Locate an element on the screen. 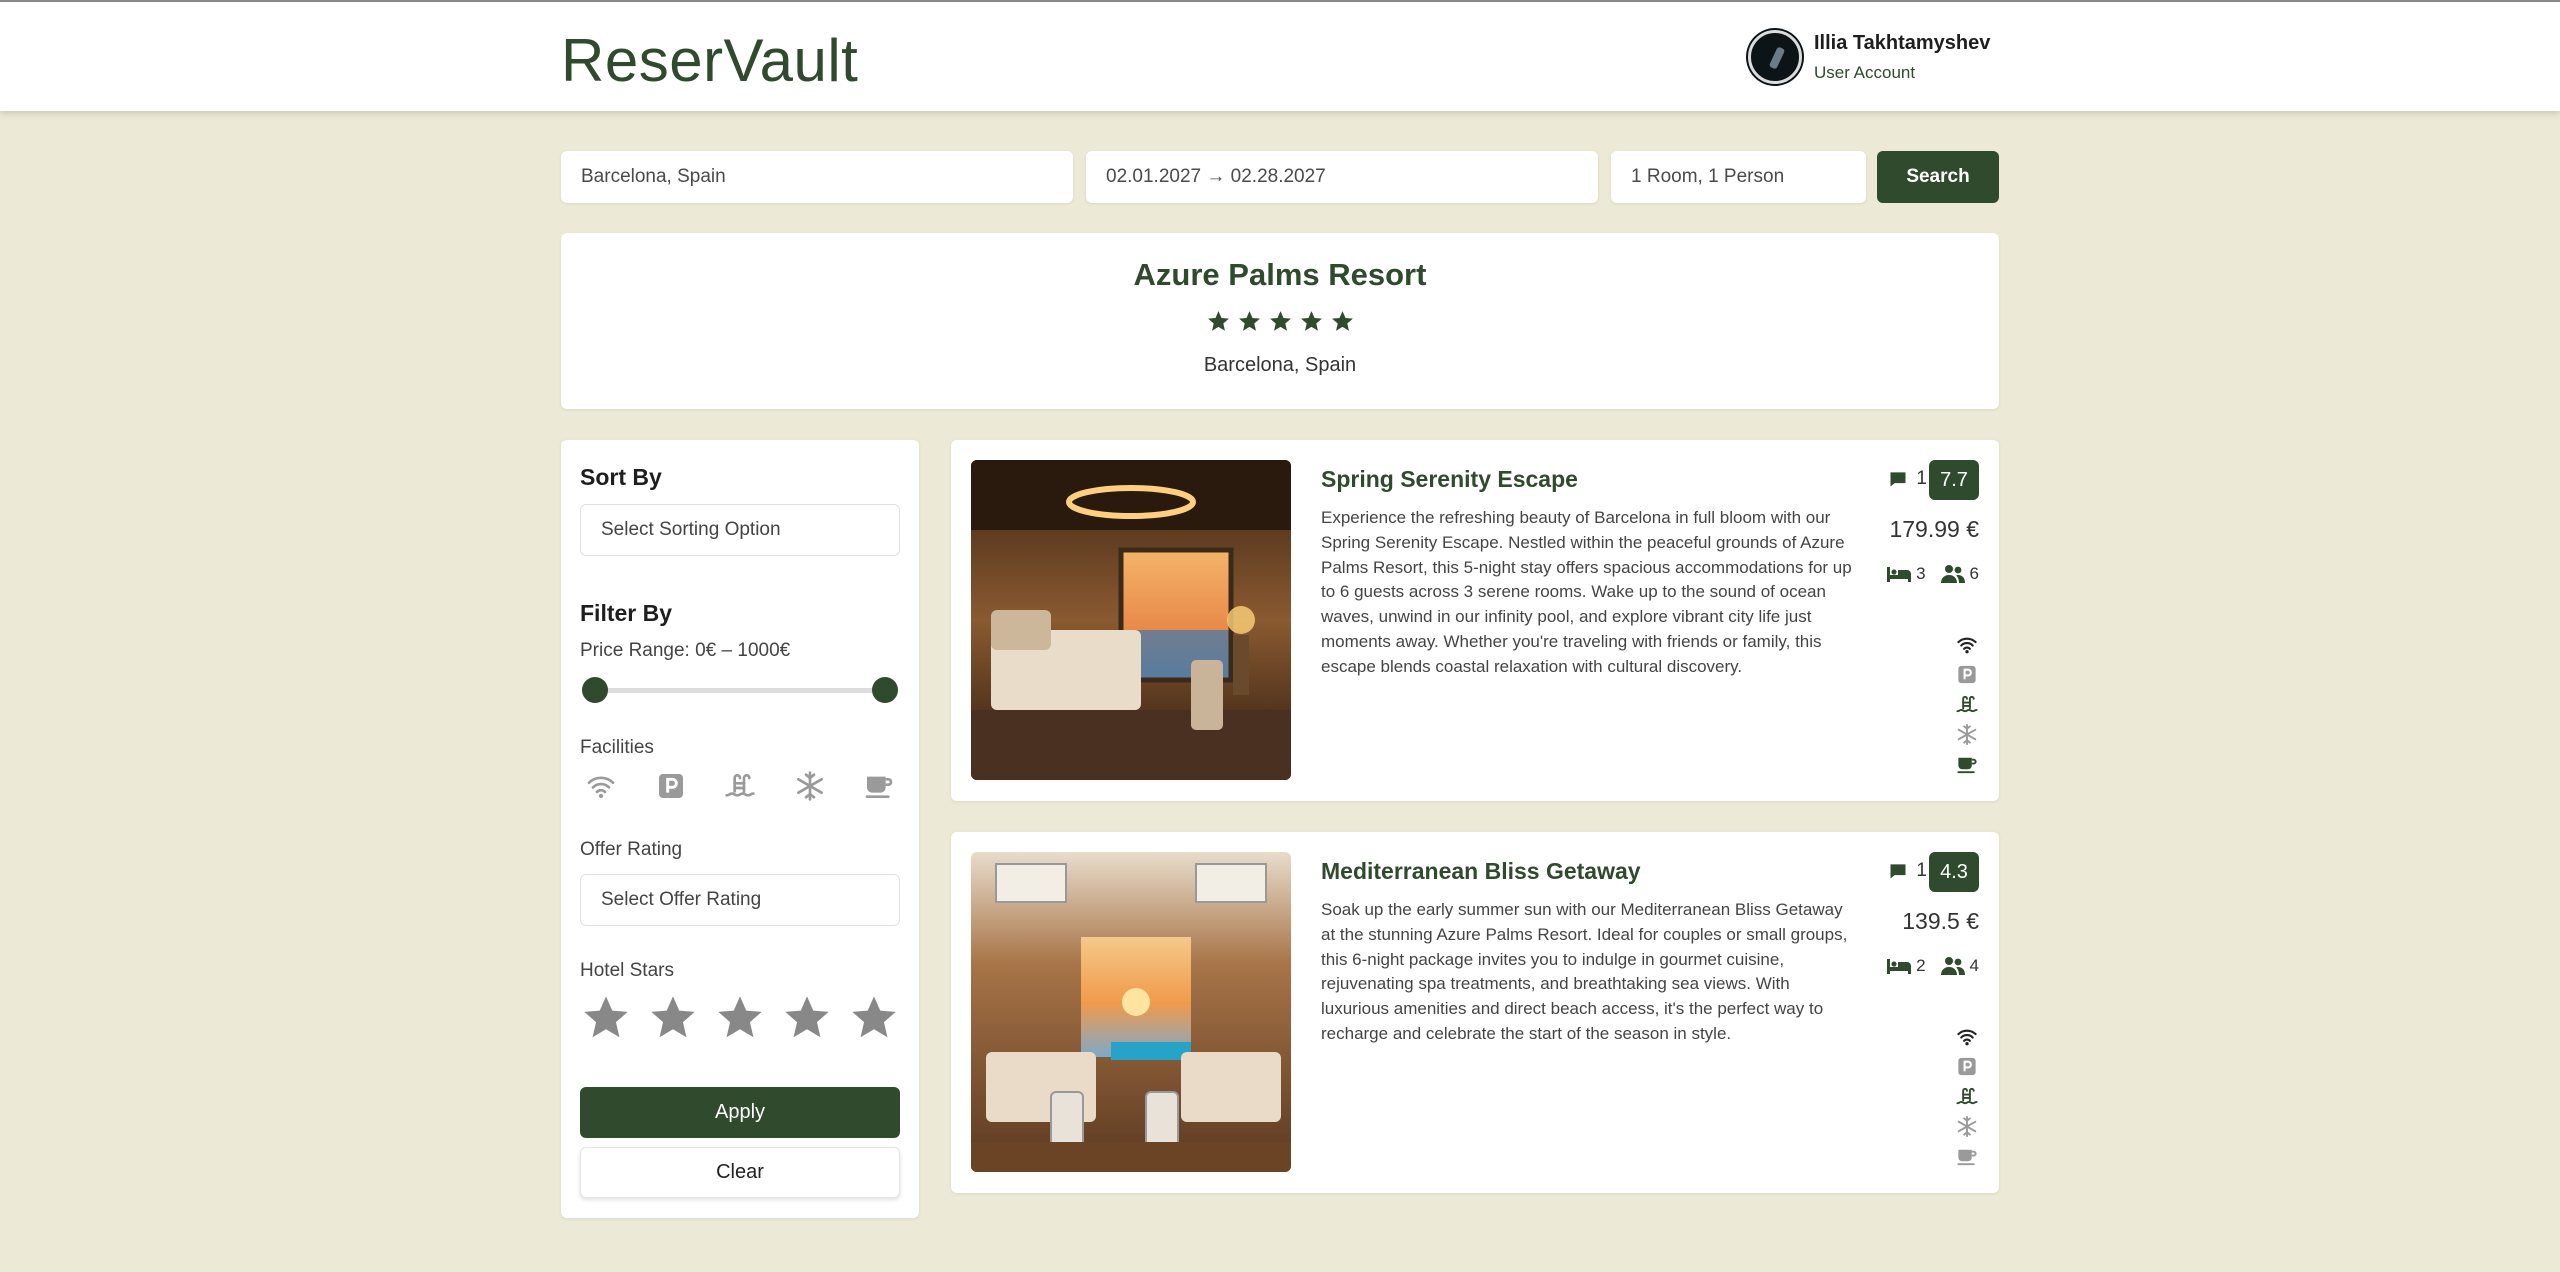 This screenshot has height=1272, width=2560. rating-badge: 7.7 is located at coordinates (1954, 480).